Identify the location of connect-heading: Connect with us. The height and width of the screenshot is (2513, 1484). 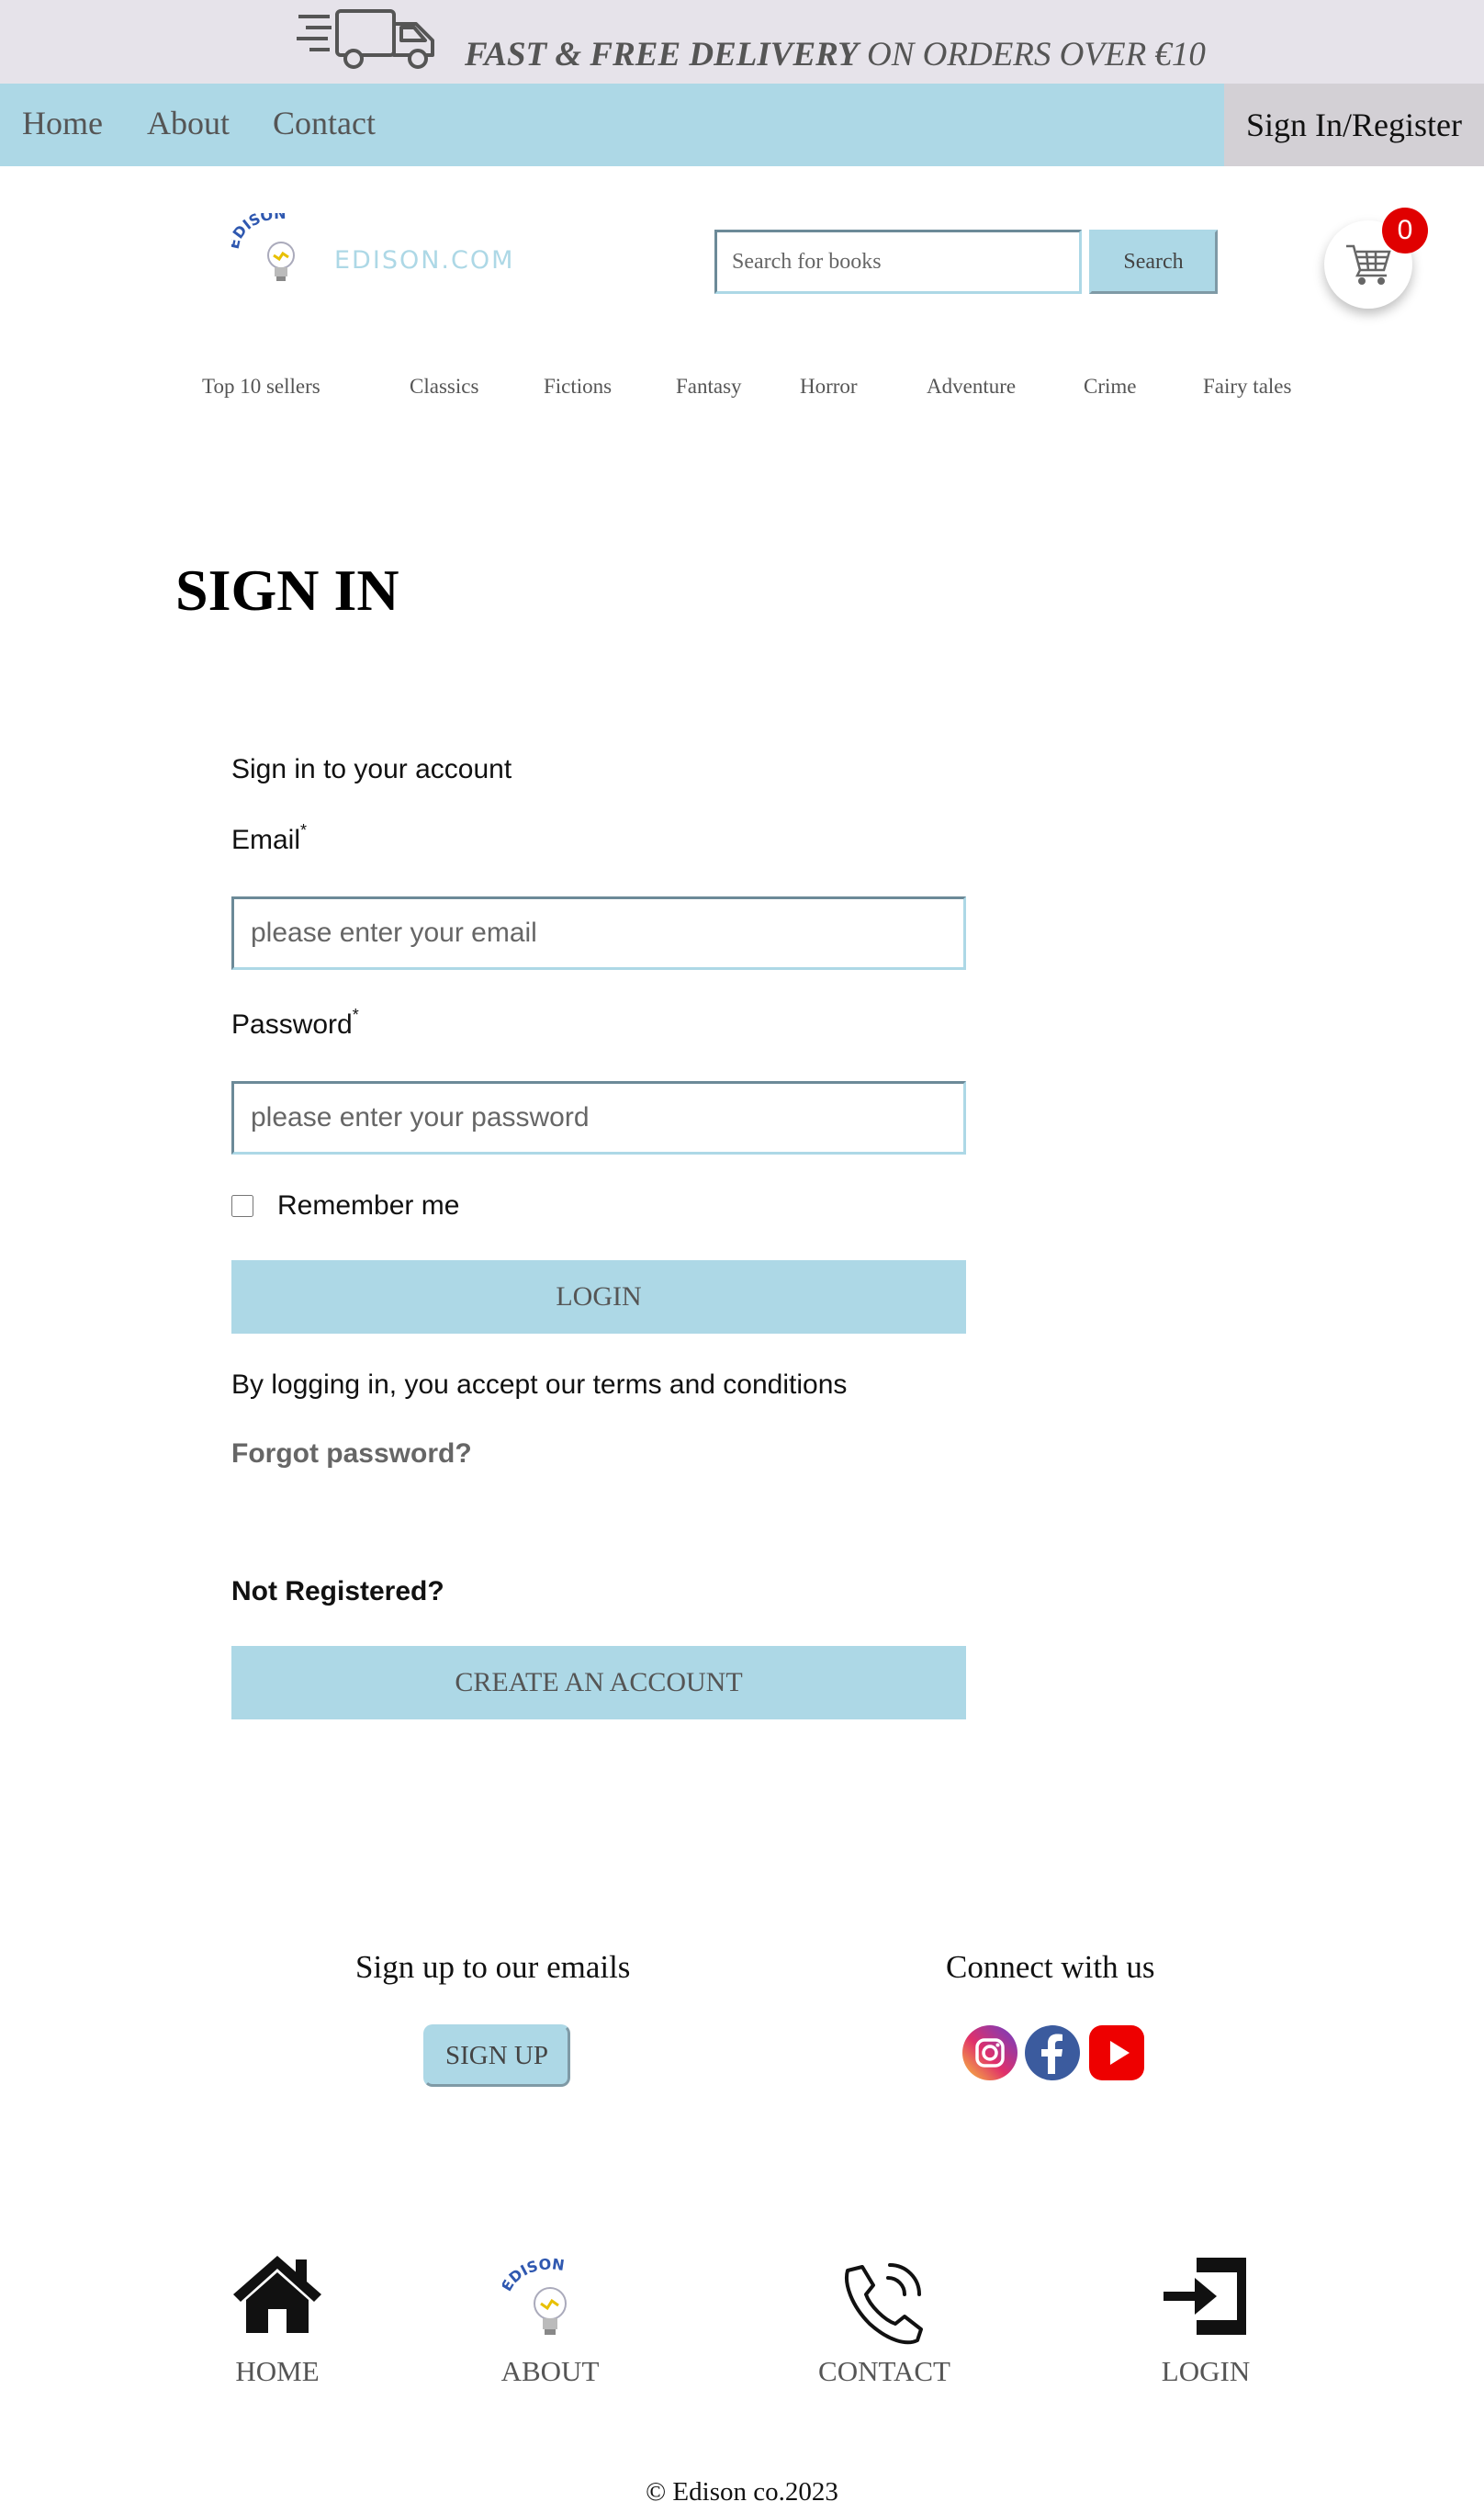
(1051, 1967).